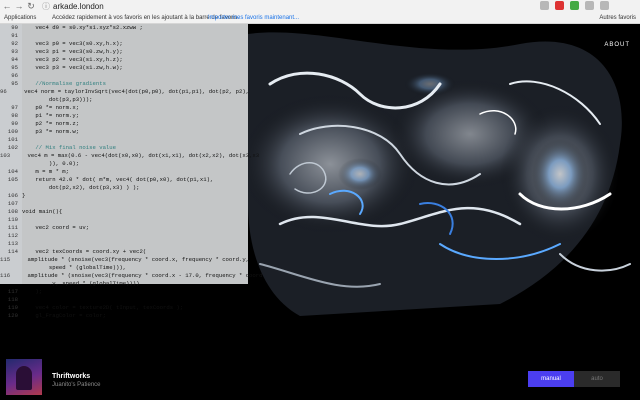  What do you see at coordinates (124, 116) in the screenshot?
I see `code-line: 98 p1 *= norm.y;` at bounding box center [124, 116].